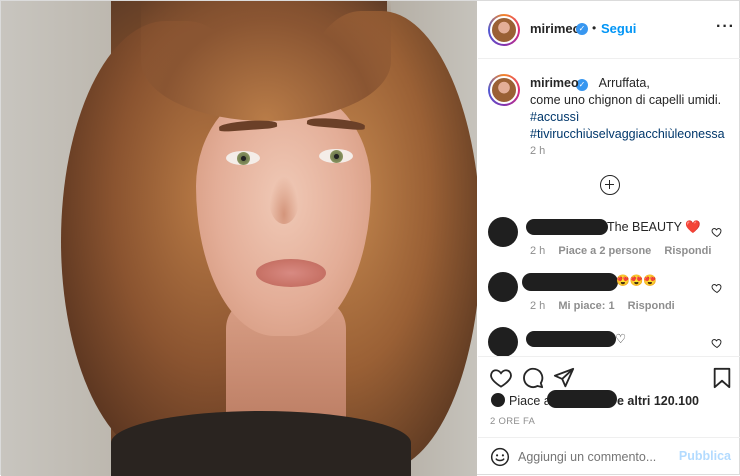 The image size is (740, 476). I want to click on post-header: mirimeo ✓ • Segui ···, so click(609, 30).